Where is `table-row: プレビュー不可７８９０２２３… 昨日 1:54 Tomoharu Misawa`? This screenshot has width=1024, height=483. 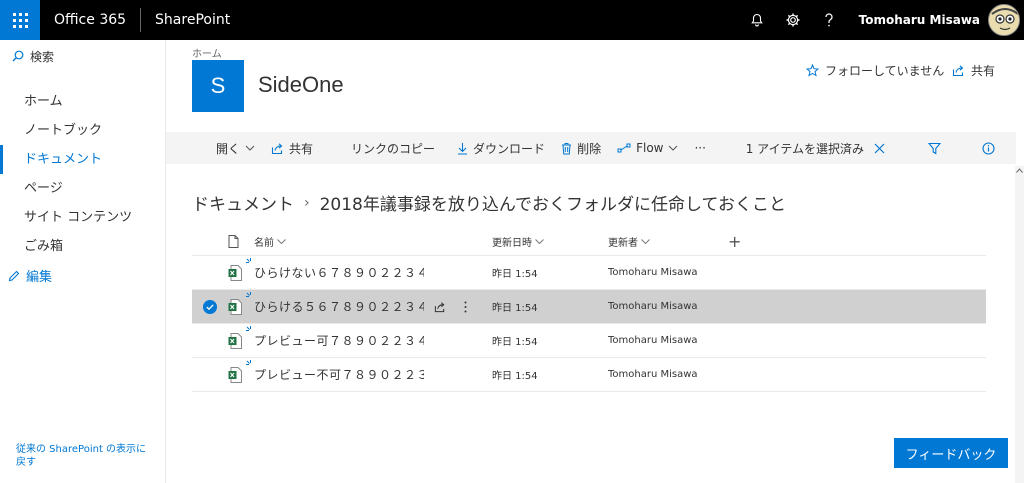
table-row: プレビュー不可７８９０２２３… 昨日 1:54 Tomoharu Misawa is located at coordinates (589, 375).